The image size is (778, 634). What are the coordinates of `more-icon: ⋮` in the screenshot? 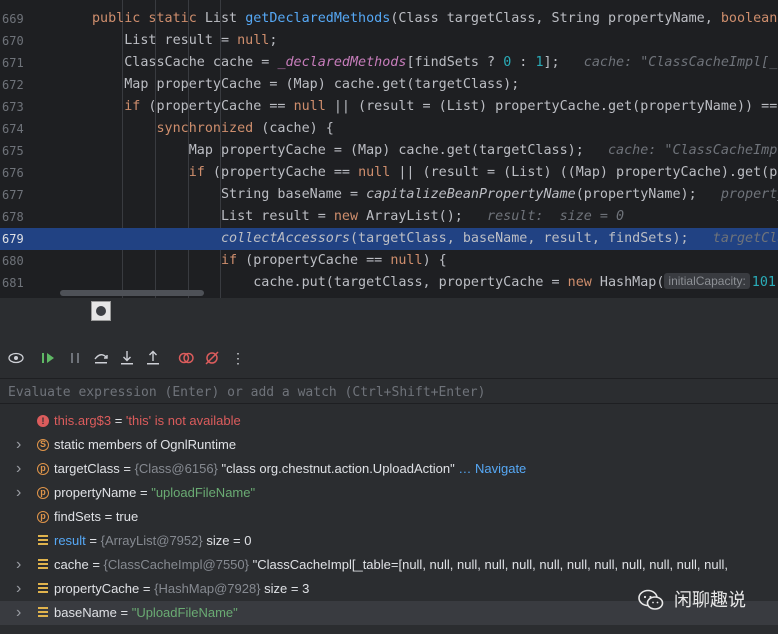 It's located at (238, 358).